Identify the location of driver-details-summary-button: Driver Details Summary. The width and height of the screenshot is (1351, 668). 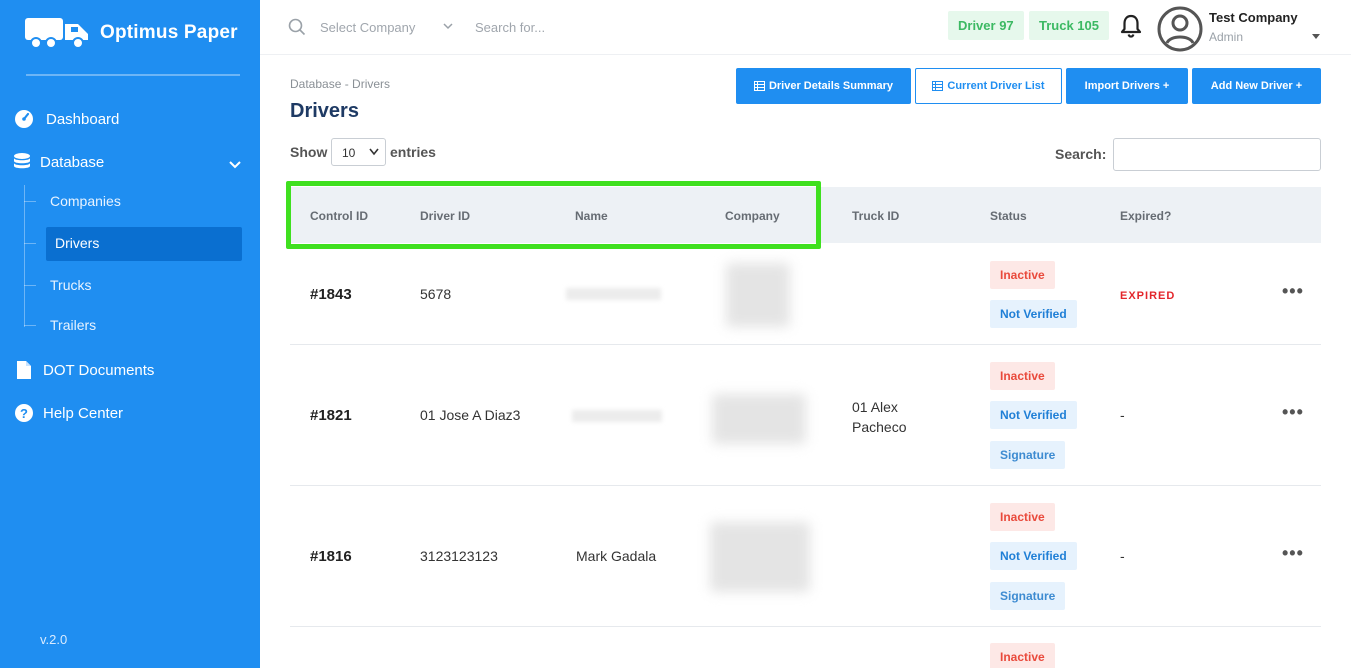
(823, 86).